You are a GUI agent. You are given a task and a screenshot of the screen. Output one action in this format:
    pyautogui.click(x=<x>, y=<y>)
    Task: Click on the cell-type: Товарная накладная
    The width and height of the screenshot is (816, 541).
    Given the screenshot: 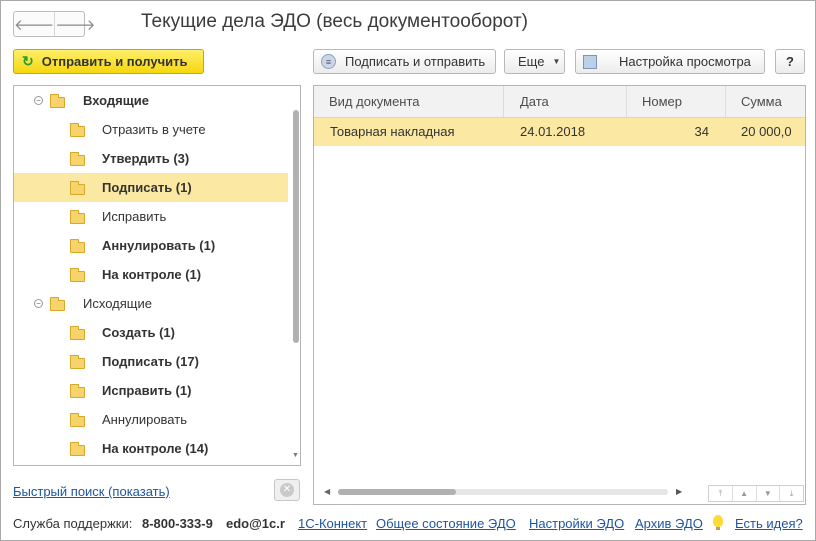 What is the action you would take?
    pyautogui.click(x=392, y=131)
    